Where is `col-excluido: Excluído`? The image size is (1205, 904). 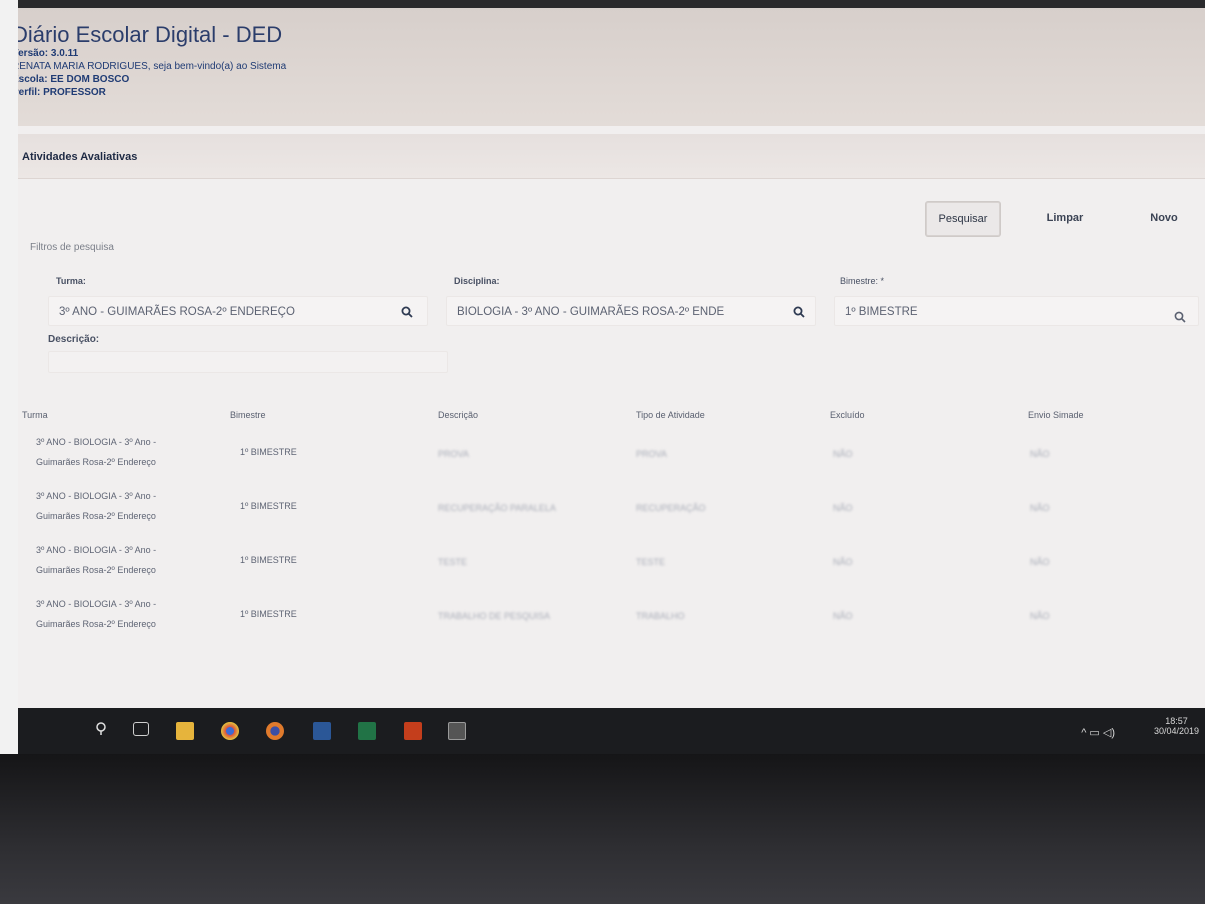
col-excluido: Excluído is located at coordinates (847, 415).